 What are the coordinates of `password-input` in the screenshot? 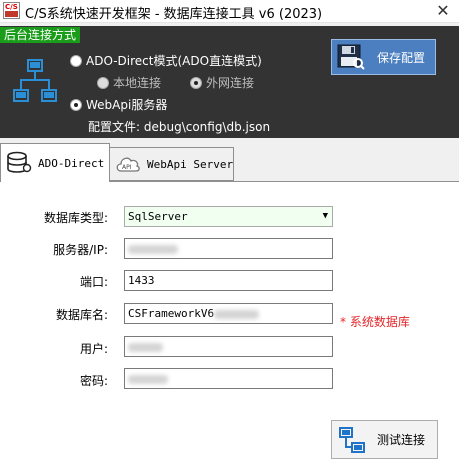 It's located at (228, 378).